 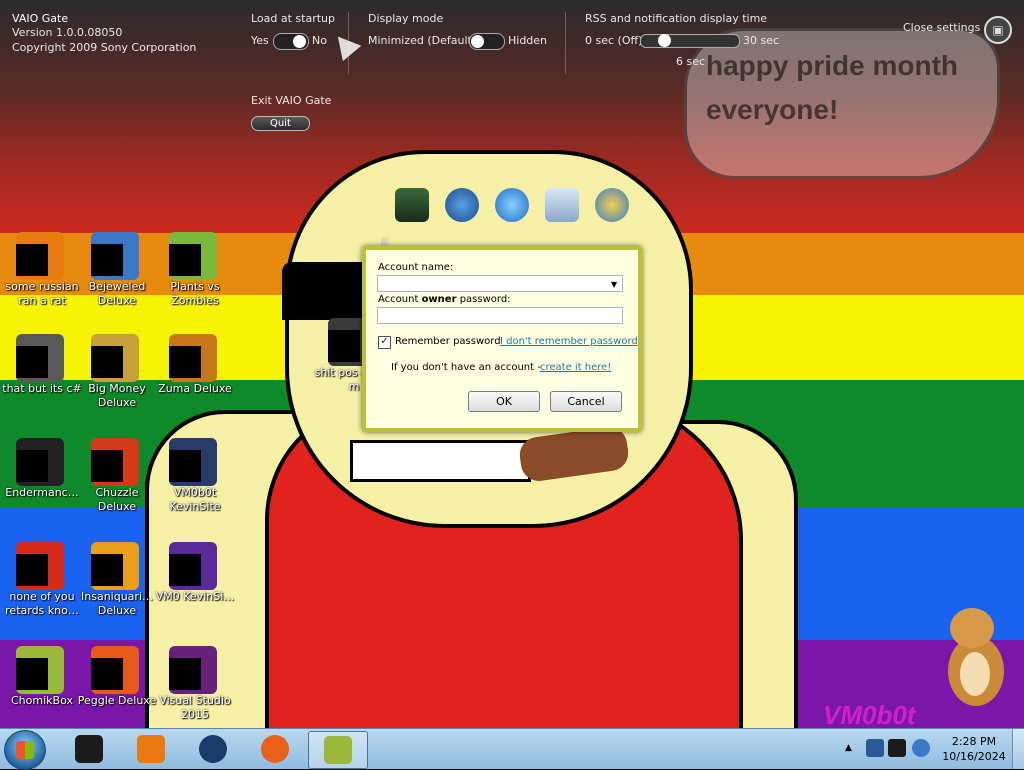 I want to click on slider-thumb, so click(x=664, y=40).